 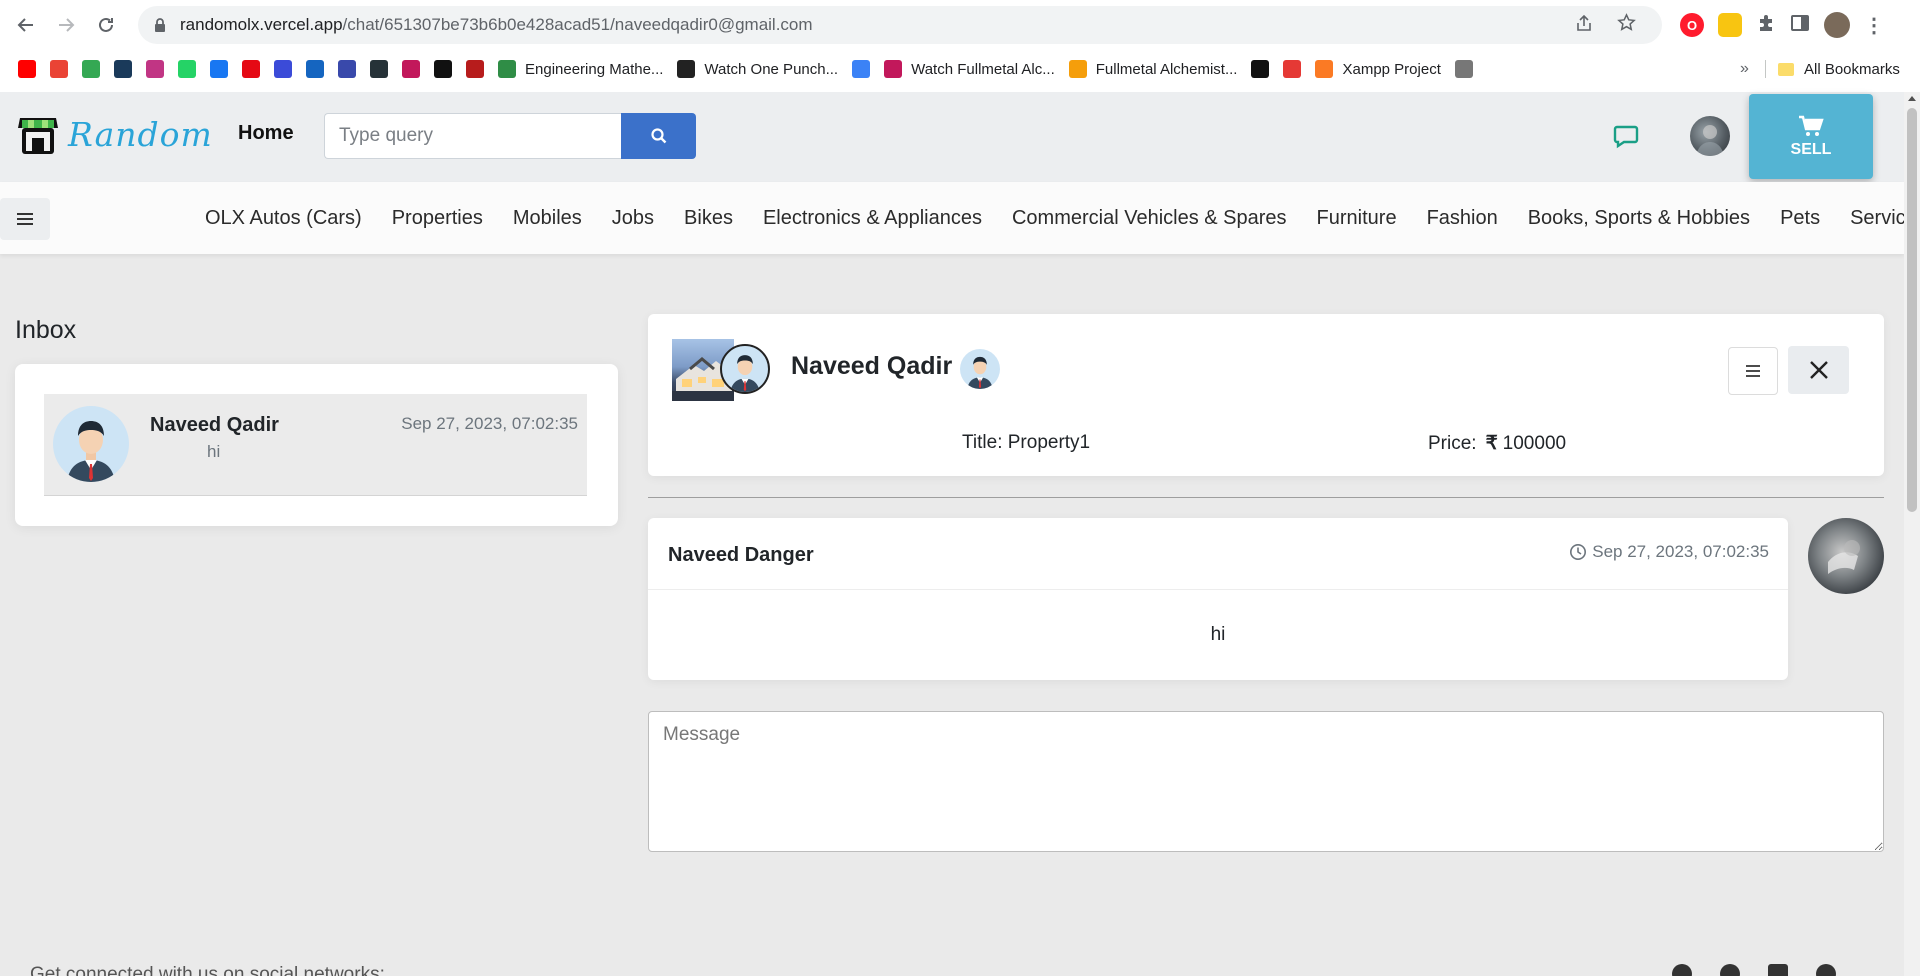 What do you see at coordinates (1826, 970) in the screenshot?
I see `github-icon` at bounding box center [1826, 970].